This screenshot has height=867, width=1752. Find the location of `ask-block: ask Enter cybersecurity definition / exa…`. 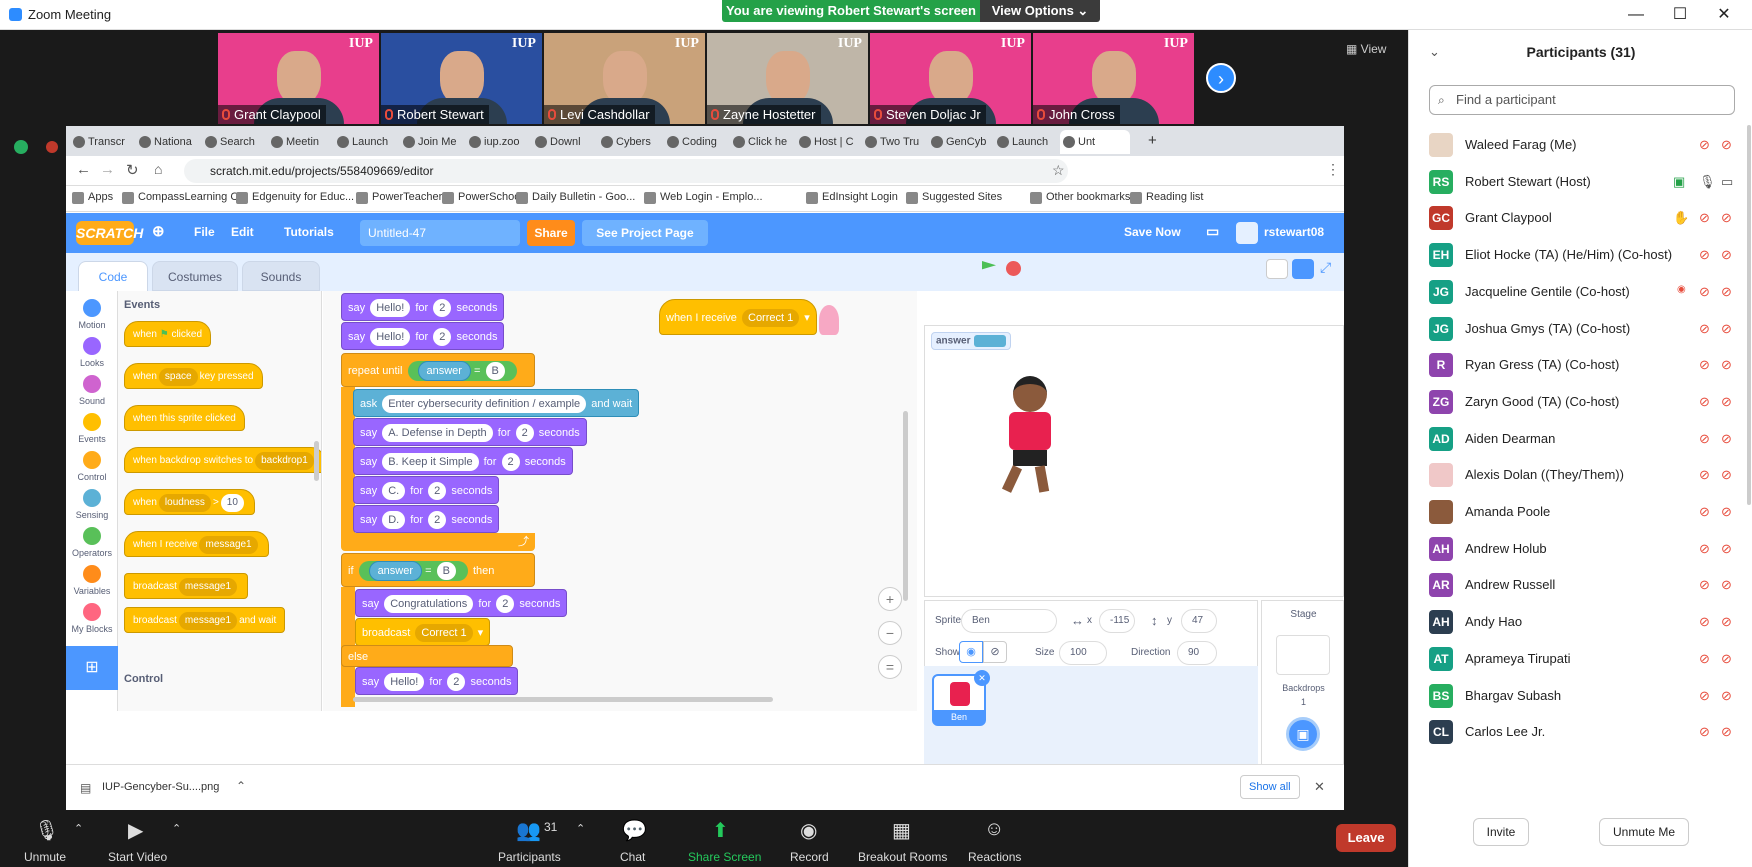

ask-block: ask Enter cybersecurity definition / exa… is located at coordinates (496, 403).